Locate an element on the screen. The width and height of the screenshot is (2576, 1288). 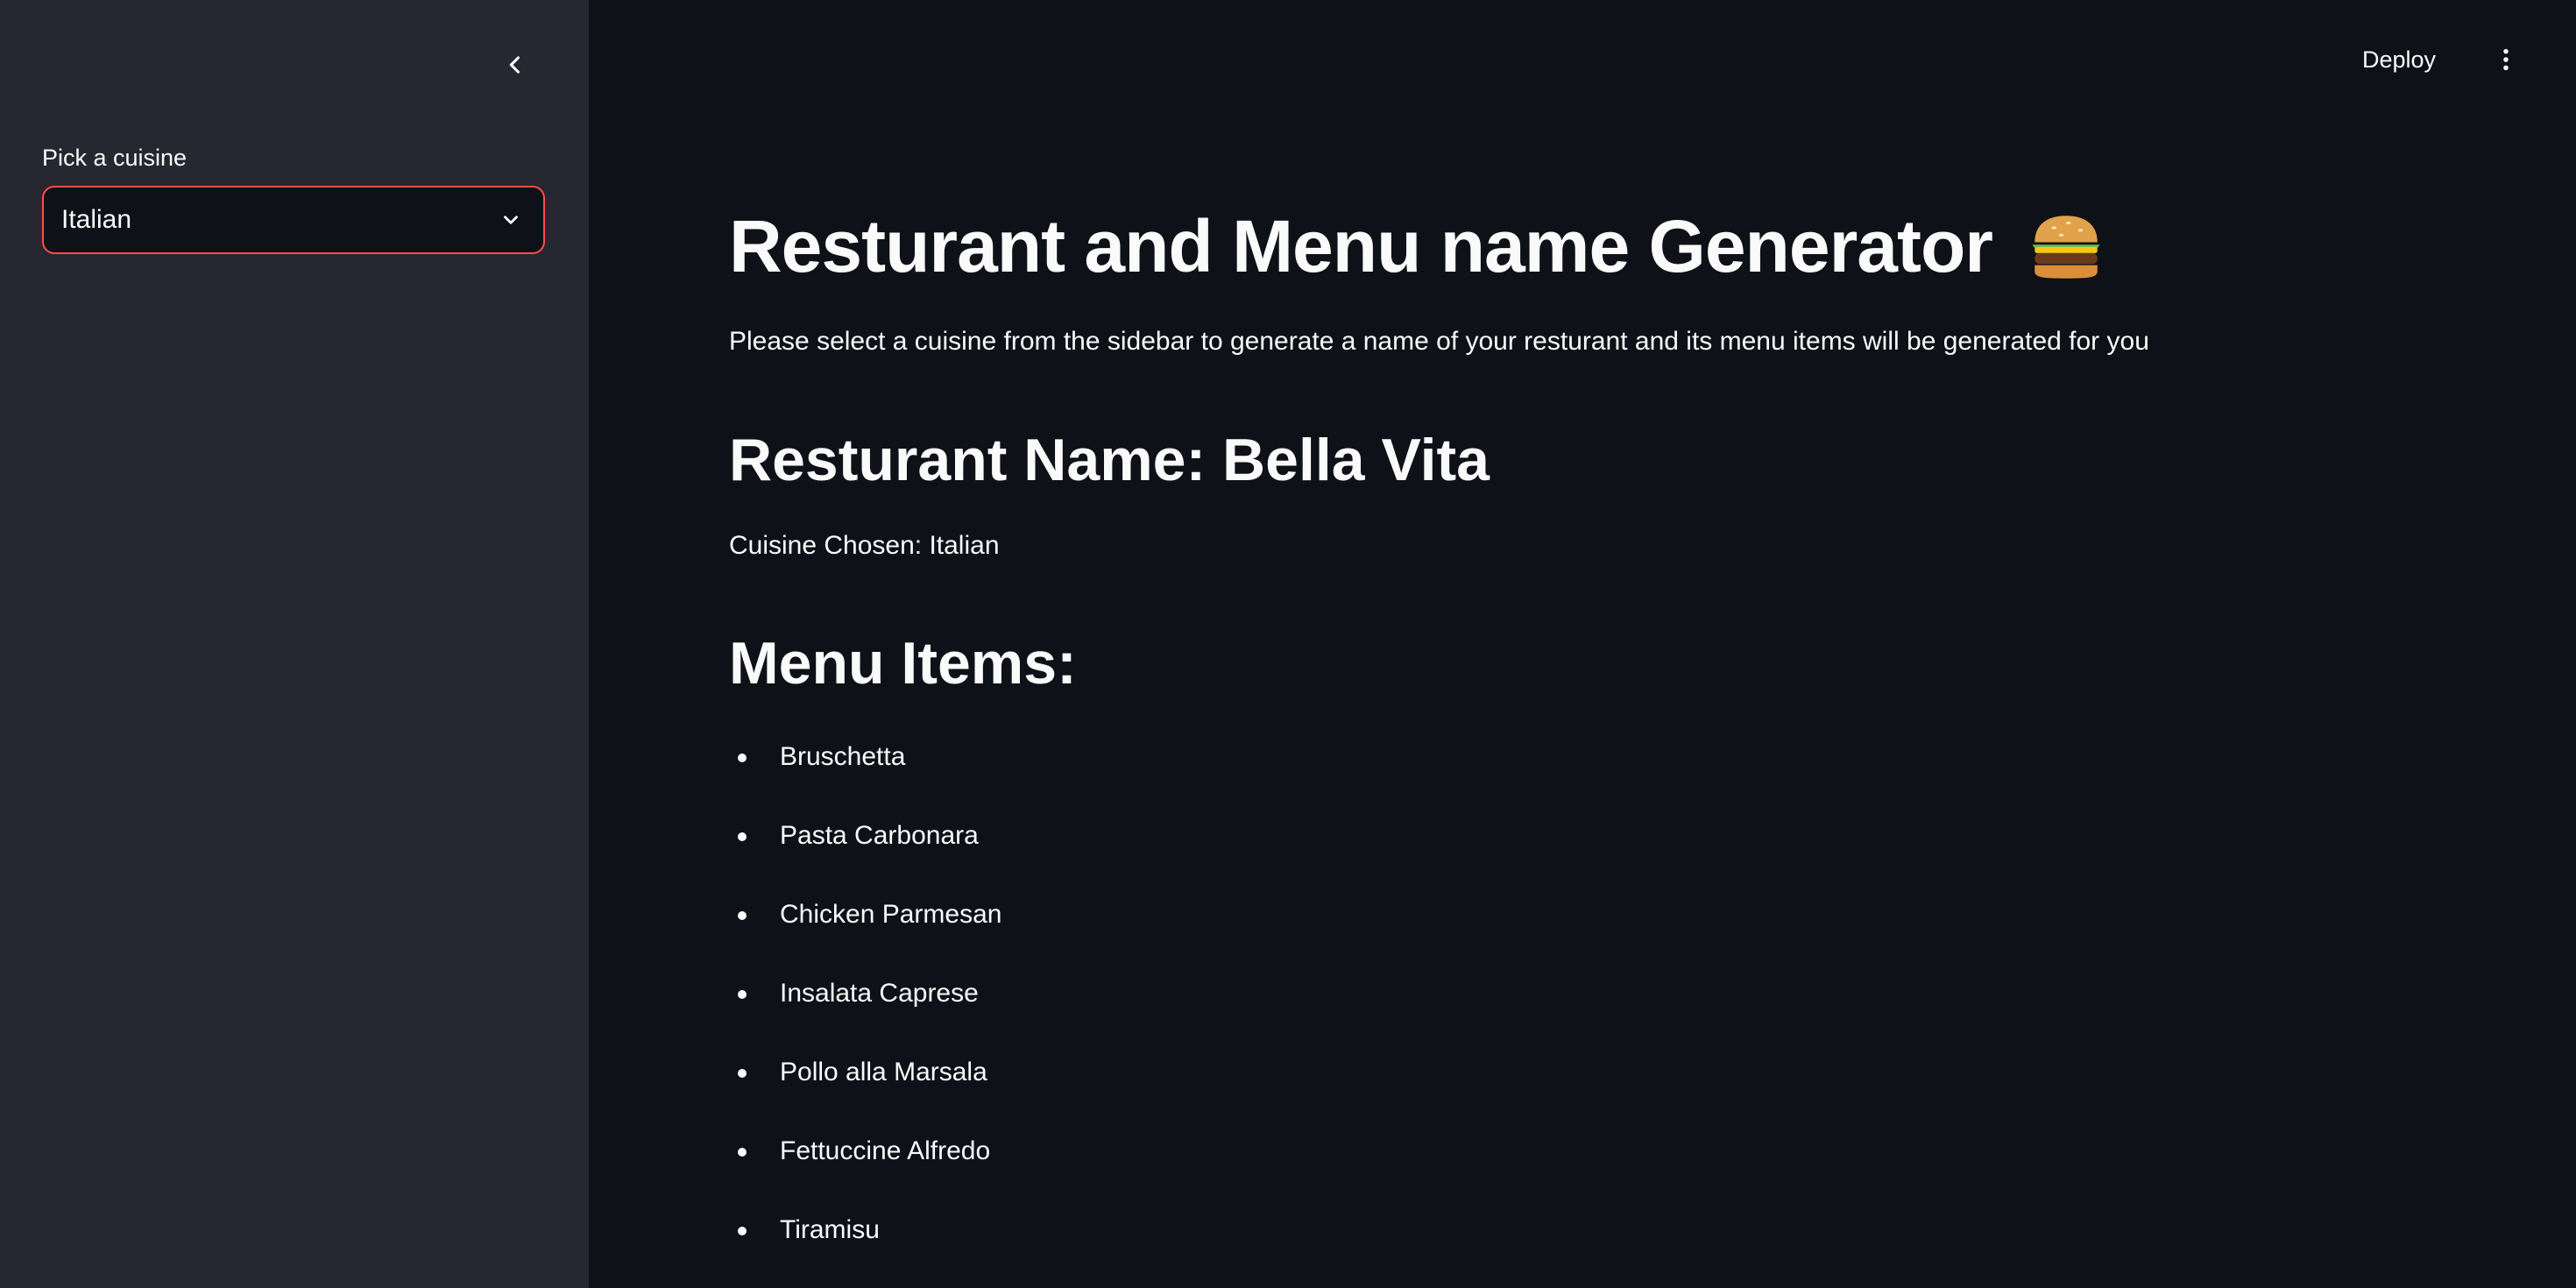
cuisine-select-label: Pick a cuisine is located at coordinates (115, 158).